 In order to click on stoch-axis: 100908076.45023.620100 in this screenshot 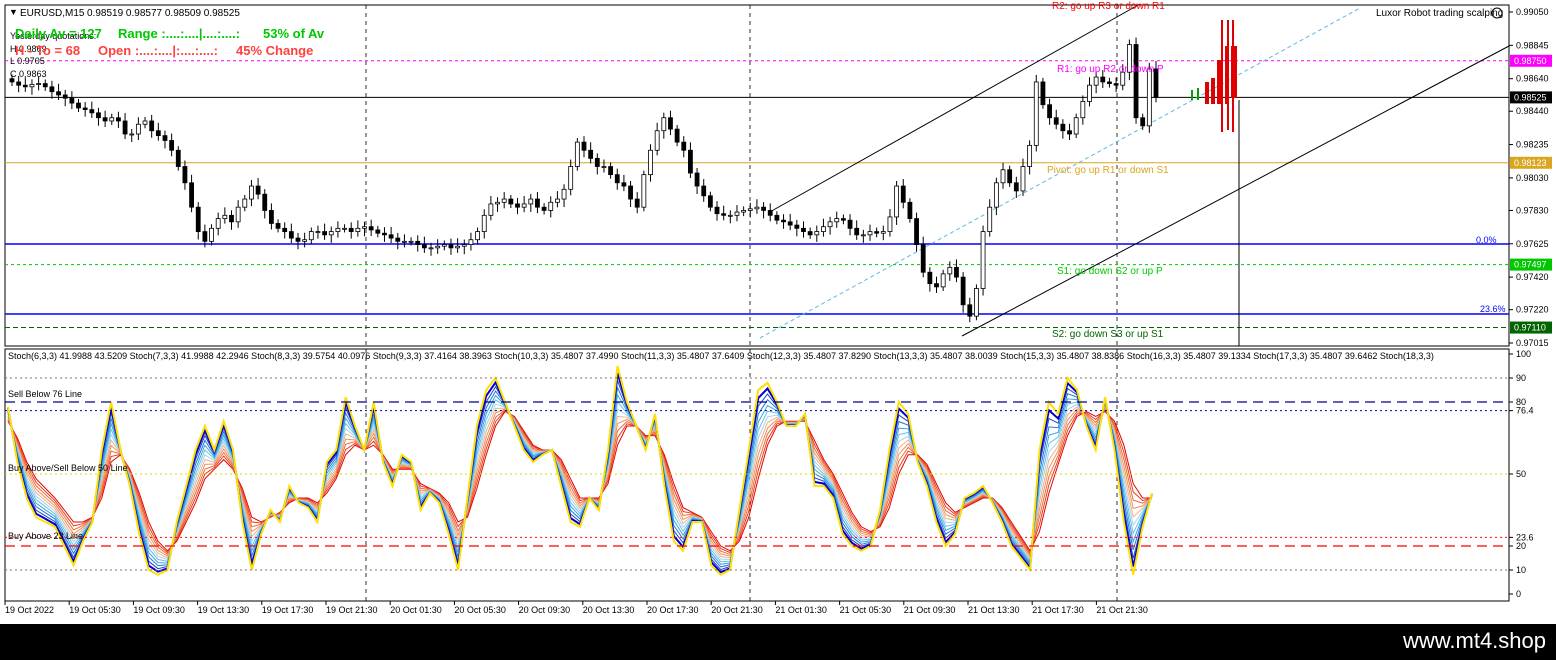, I will do `click(1521, 474)`.